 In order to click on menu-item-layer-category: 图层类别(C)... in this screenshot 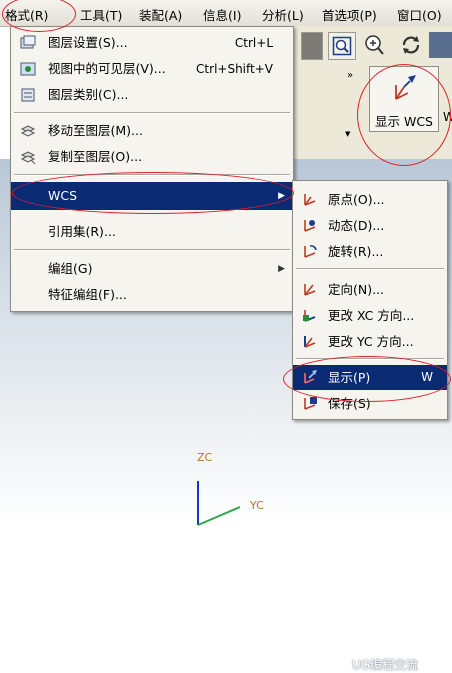, I will do `click(152, 95)`.